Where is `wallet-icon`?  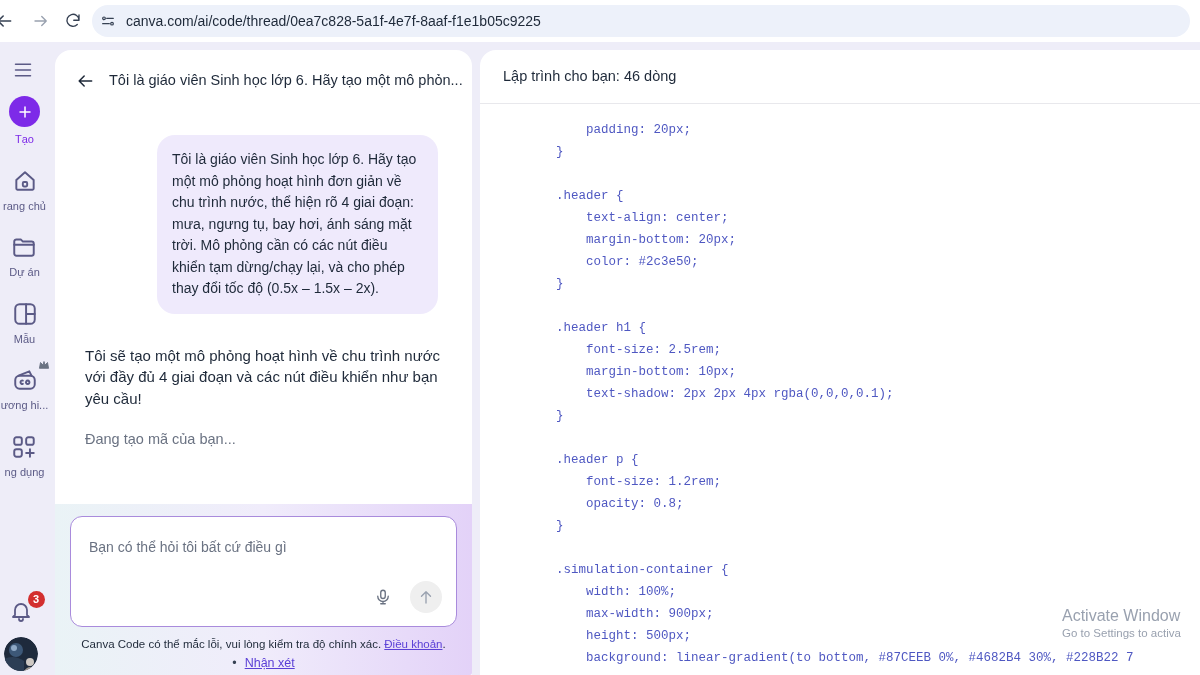 wallet-icon is located at coordinates (24, 380).